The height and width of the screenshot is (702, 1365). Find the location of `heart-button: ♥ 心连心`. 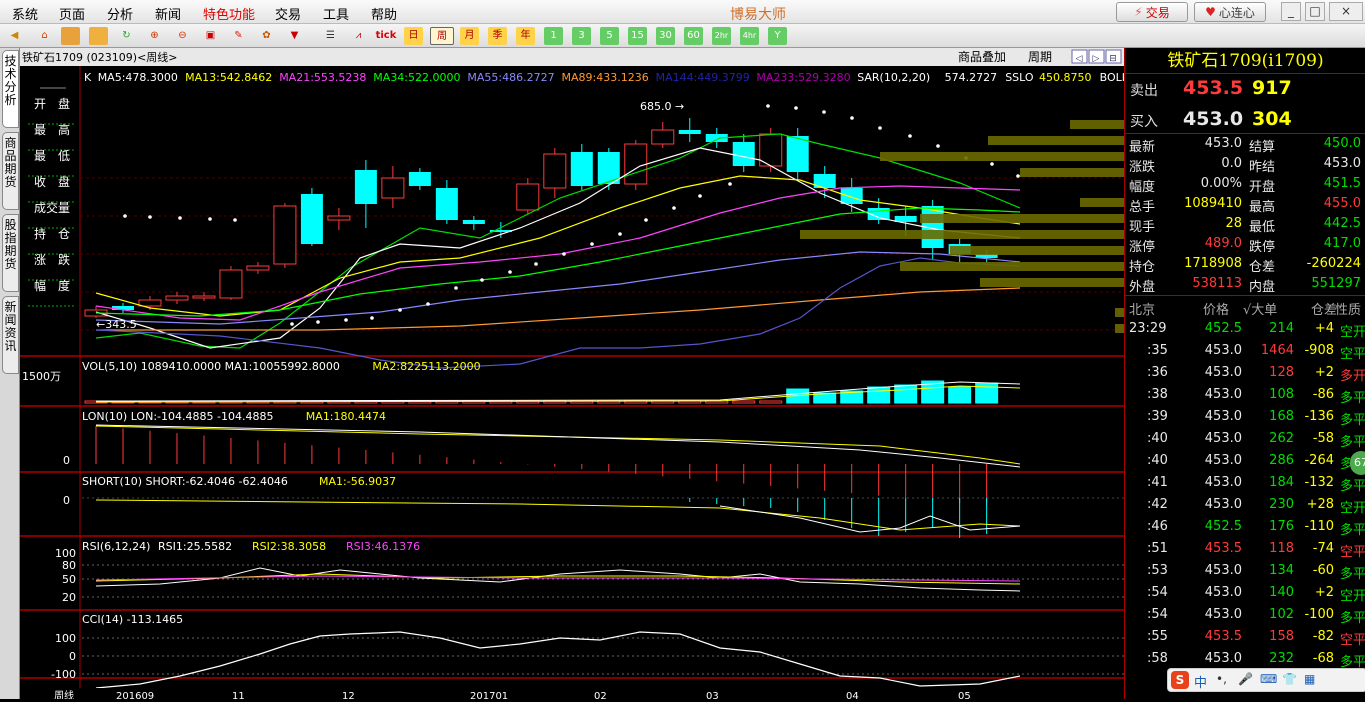

heart-button: ♥ 心连心 is located at coordinates (1230, 12).